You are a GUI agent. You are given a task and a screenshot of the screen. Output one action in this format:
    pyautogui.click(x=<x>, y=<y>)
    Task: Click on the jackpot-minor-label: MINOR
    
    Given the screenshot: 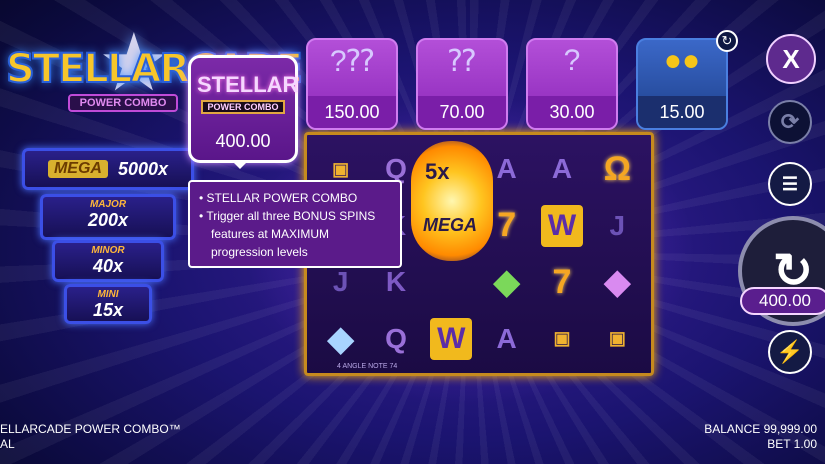 What is the action you would take?
    pyautogui.click(x=108, y=250)
    